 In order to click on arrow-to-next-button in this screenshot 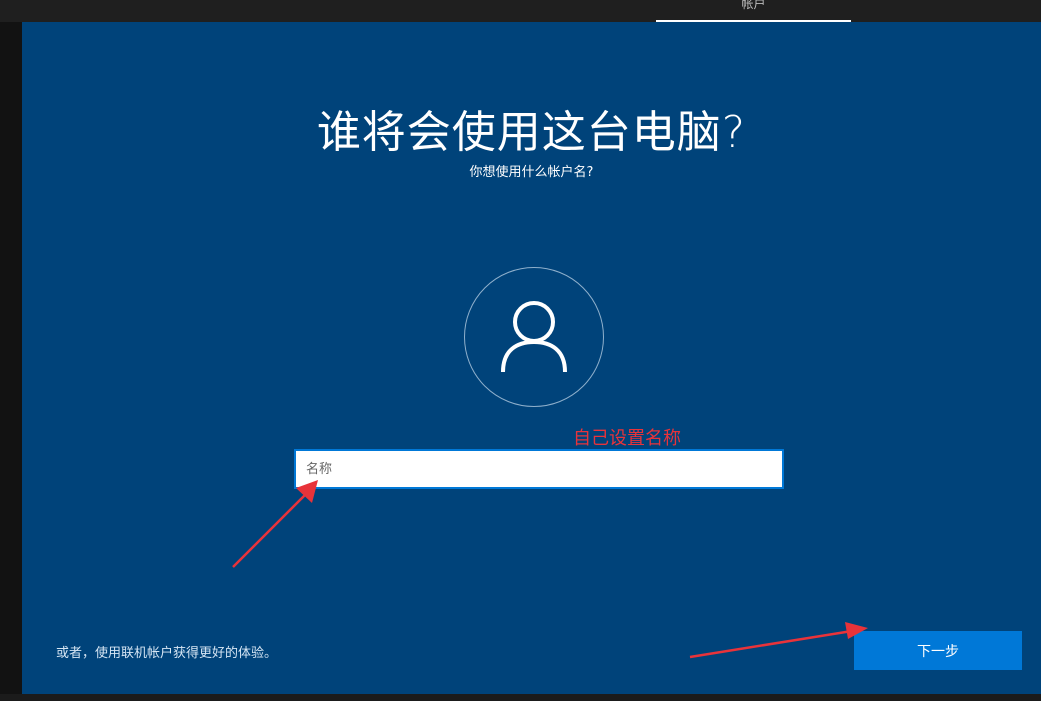, I will do `click(778, 640)`.